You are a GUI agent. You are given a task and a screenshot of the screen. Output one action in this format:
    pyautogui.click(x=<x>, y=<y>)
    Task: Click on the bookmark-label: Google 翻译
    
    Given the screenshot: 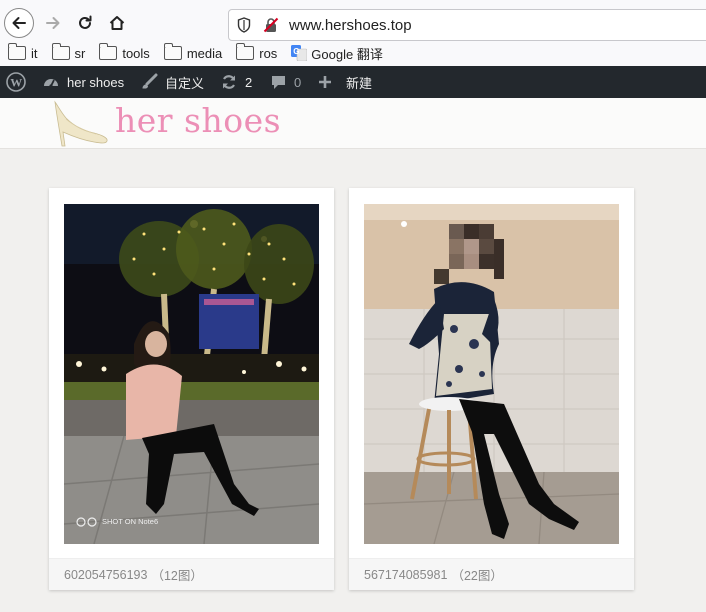 What is the action you would take?
    pyautogui.click(x=347, y=54)
    